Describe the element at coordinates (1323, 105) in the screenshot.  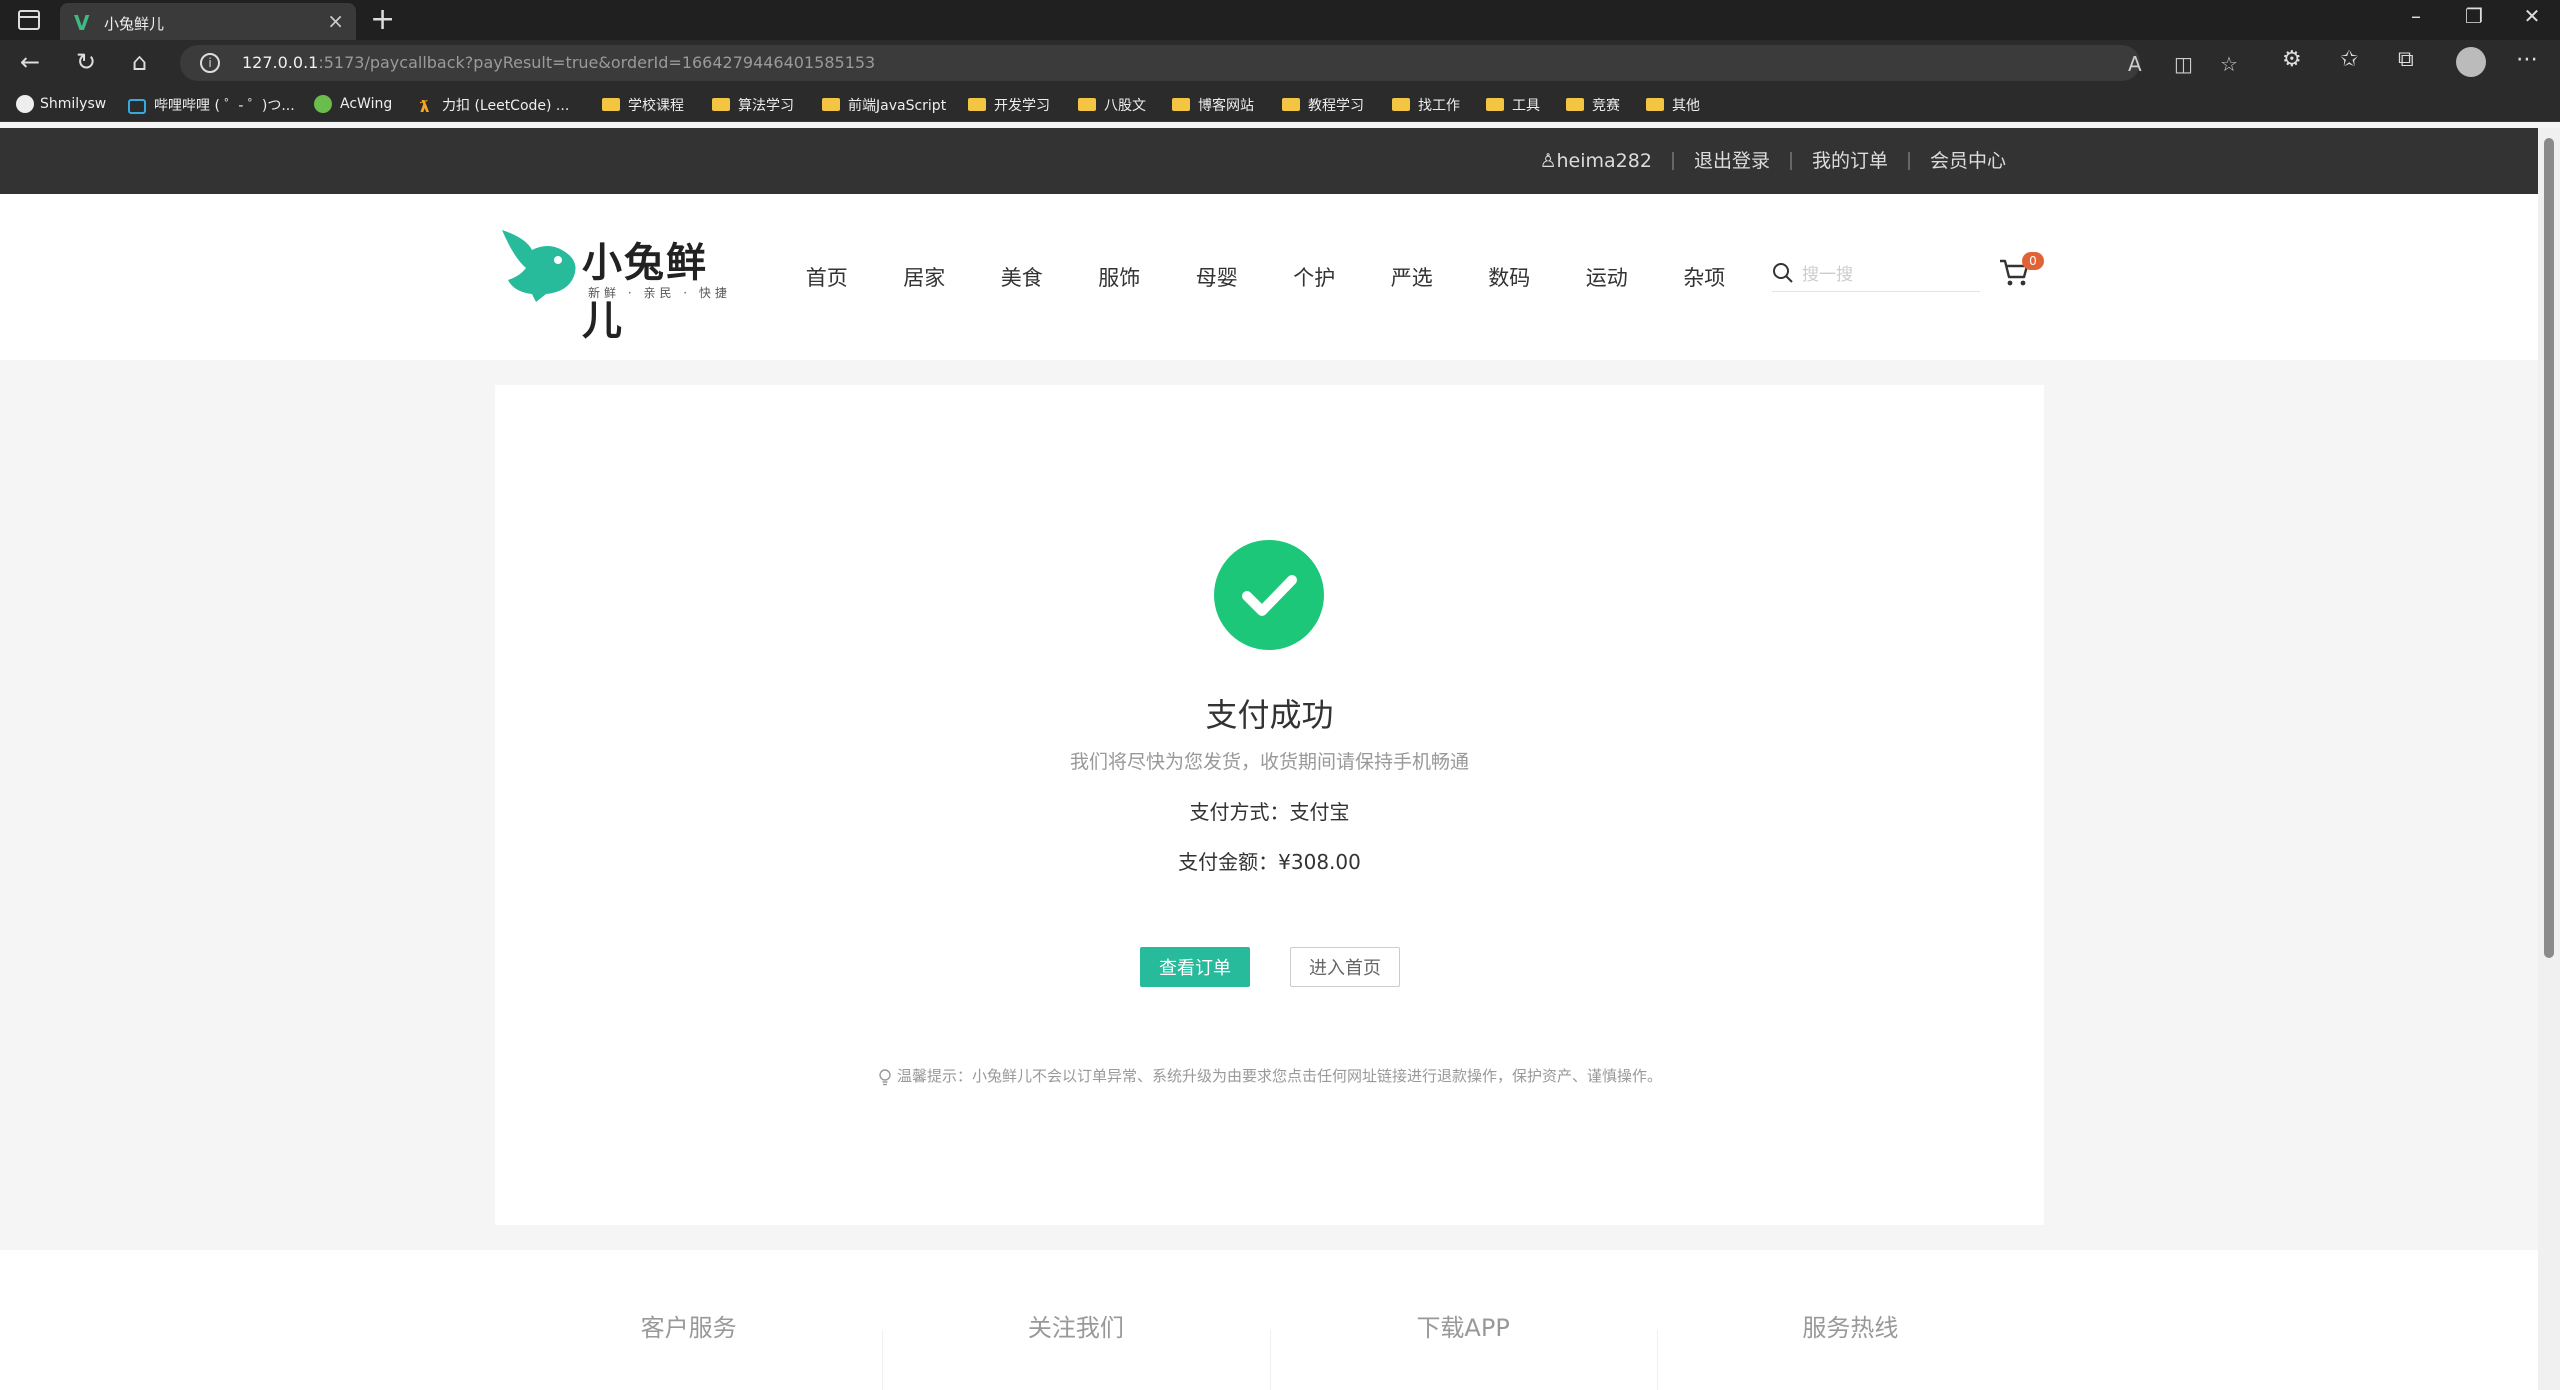
I see `bookmark-folder: 教程学习` at that location.